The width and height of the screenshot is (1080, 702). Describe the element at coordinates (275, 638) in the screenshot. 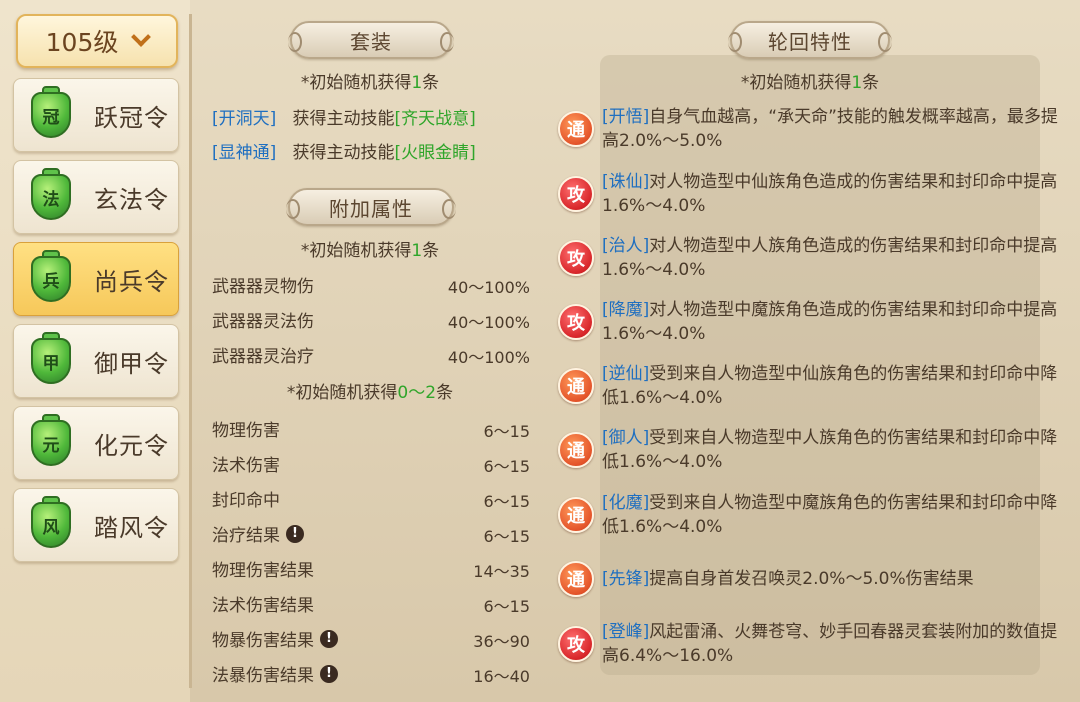

I see `attr-row-name: 物暴伤害结果!` at that location.